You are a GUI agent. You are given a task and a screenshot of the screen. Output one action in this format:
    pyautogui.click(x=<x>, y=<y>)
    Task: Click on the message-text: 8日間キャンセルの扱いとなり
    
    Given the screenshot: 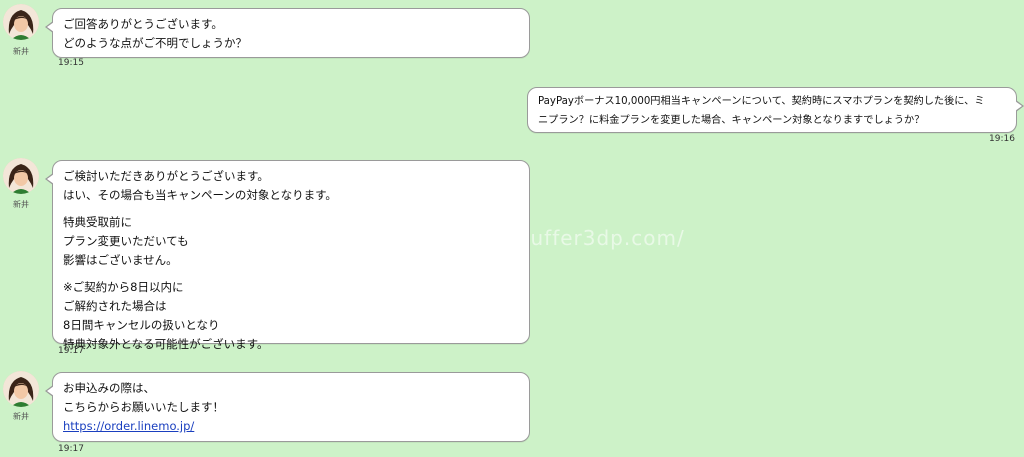 What is the action you would take?
    pyautogui.click(x=141, y=325)
    